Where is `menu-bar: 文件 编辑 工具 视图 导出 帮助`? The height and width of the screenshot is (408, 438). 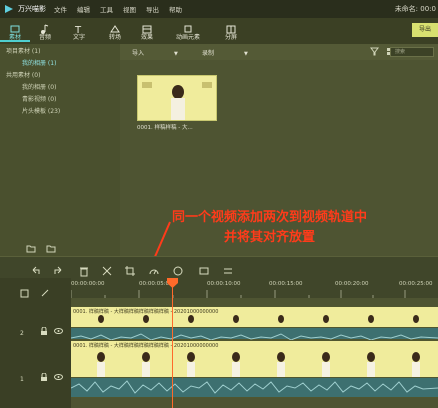 menu-bar: 文件 编辑 工具 视图 导出 帮助 is located at coordinates (118, 9).